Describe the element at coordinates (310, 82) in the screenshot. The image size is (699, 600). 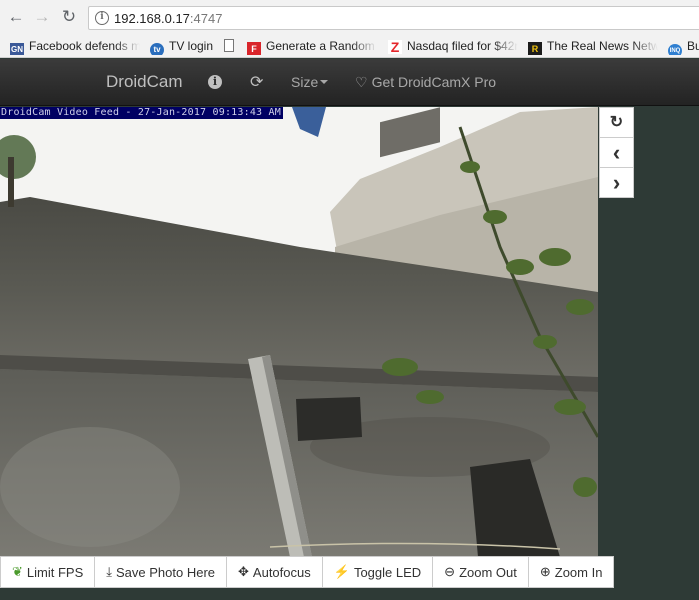
I see `size-dropdown: Size` at that location.